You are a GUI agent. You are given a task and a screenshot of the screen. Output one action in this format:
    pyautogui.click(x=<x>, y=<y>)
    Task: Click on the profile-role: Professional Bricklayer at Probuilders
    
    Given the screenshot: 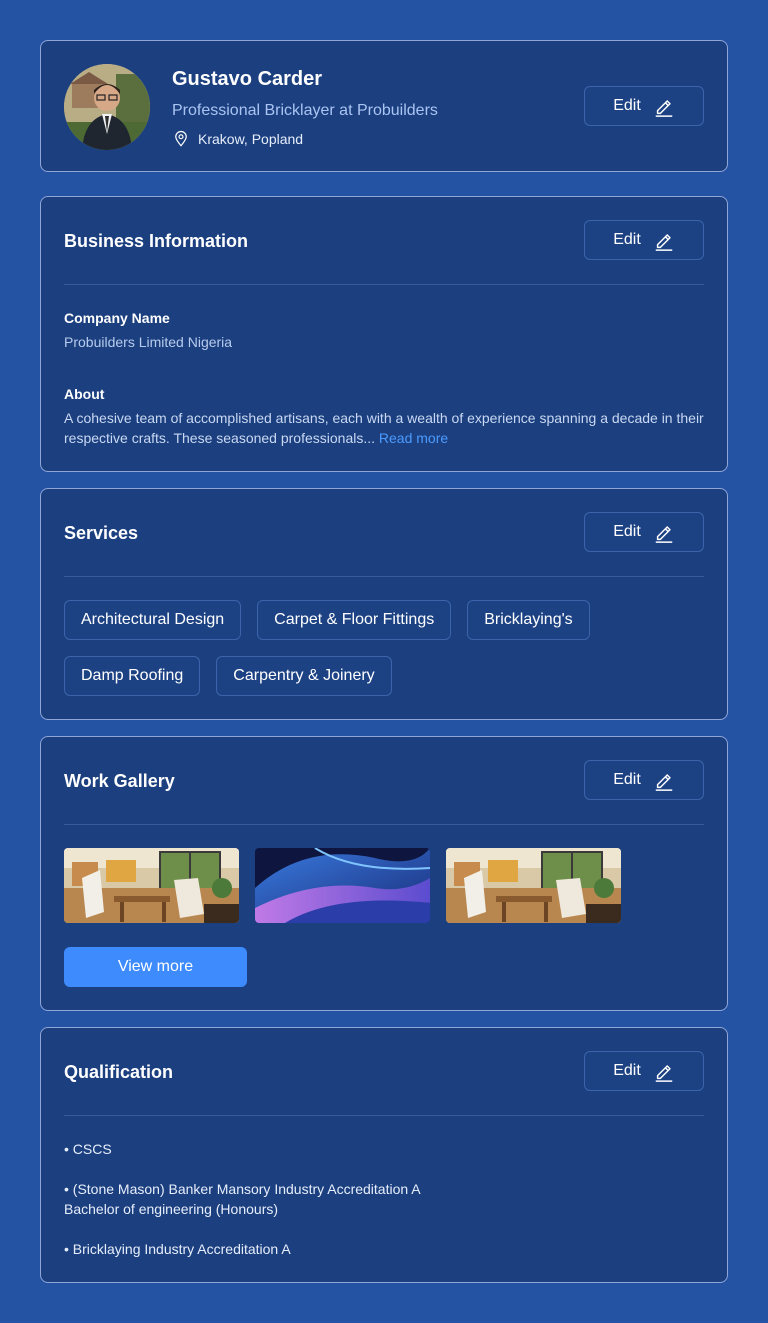 What is the action you would take?
    pyautogui.click(x=305, y=110)
    